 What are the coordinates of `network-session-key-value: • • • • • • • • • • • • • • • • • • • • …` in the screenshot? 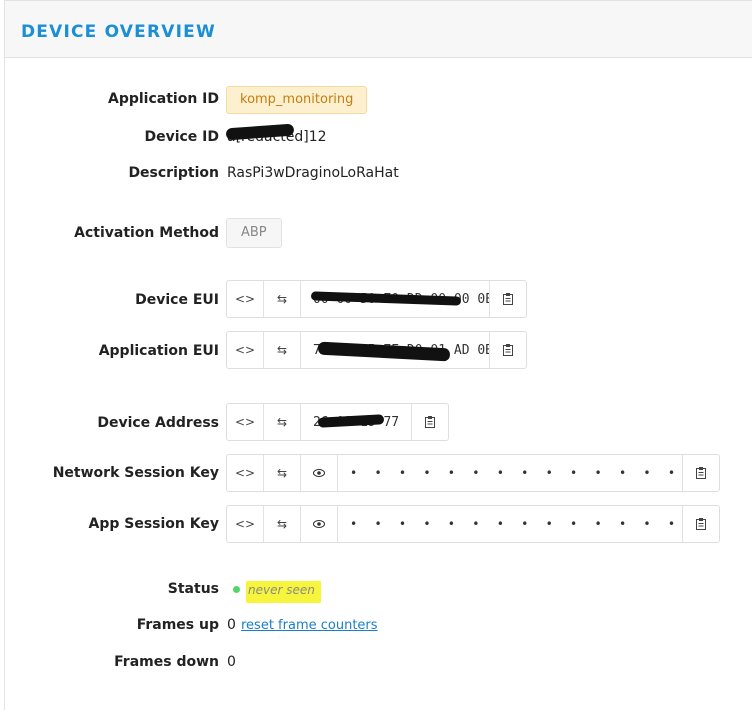 It's located at (510, 473).